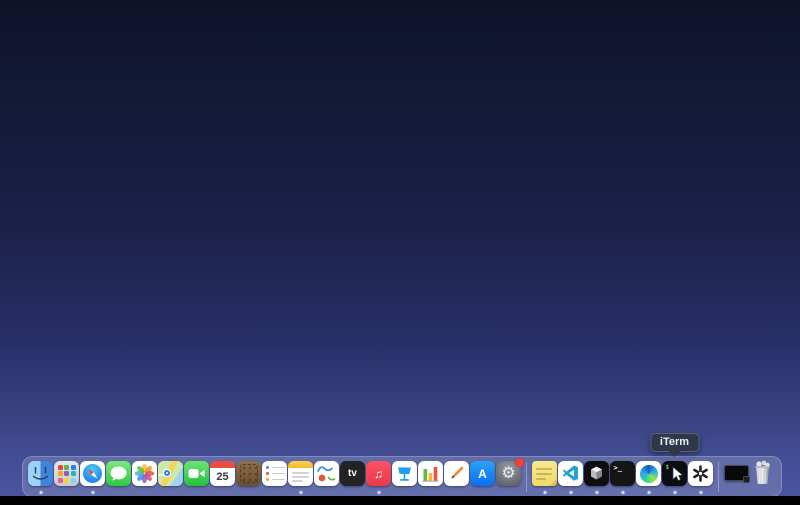 The height and width of the screenshot is (505, 800). Describe the element at coordinates (118, 473) in the screenshot. I see `messages-icon` at that location.